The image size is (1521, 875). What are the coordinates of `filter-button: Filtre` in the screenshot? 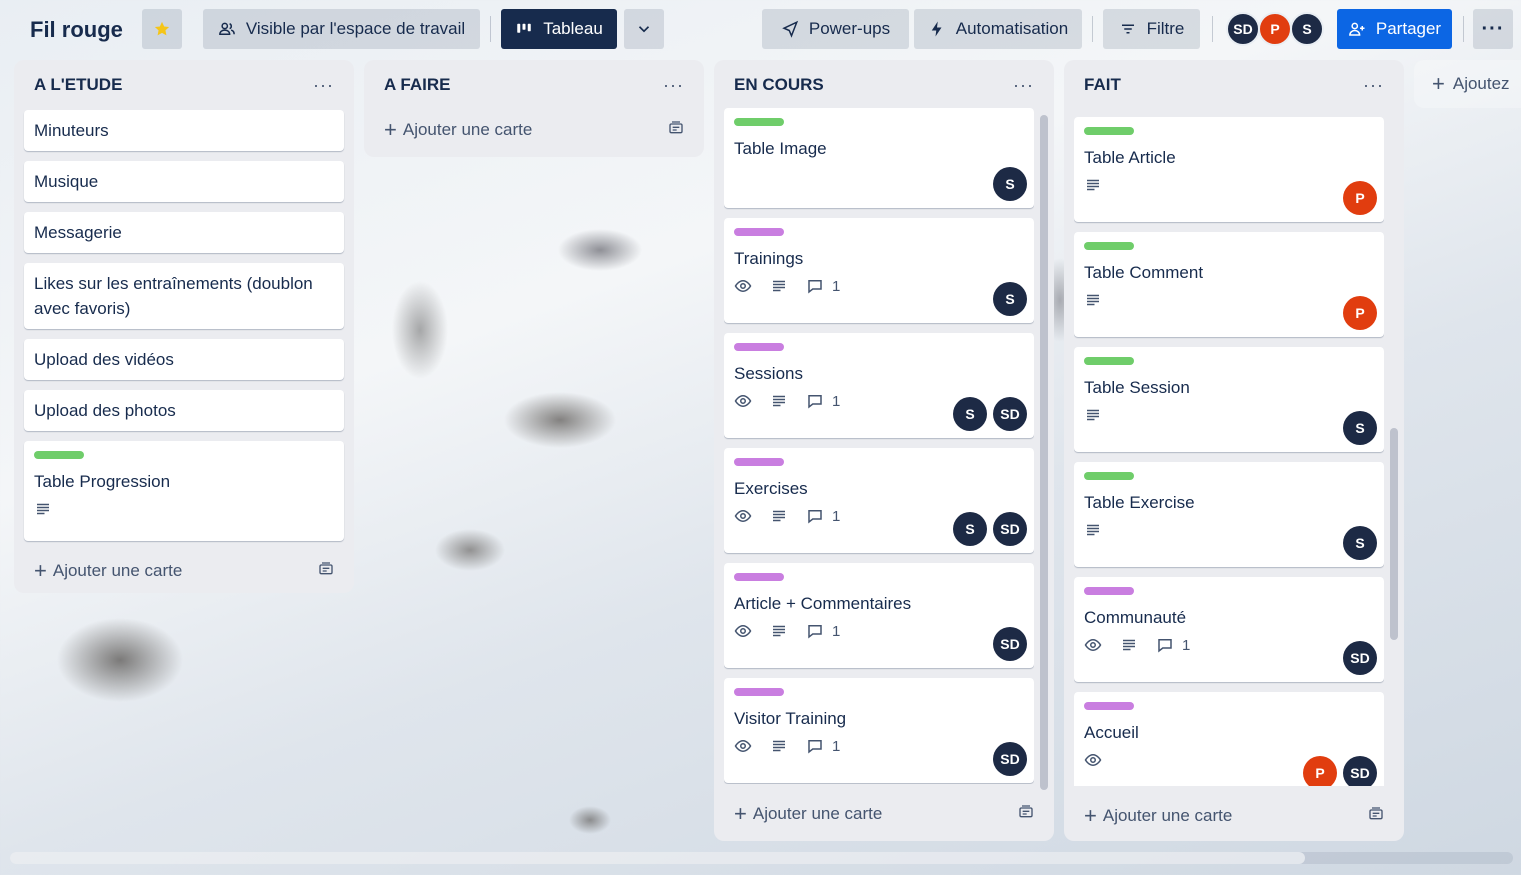 It's located at (1151, 29).